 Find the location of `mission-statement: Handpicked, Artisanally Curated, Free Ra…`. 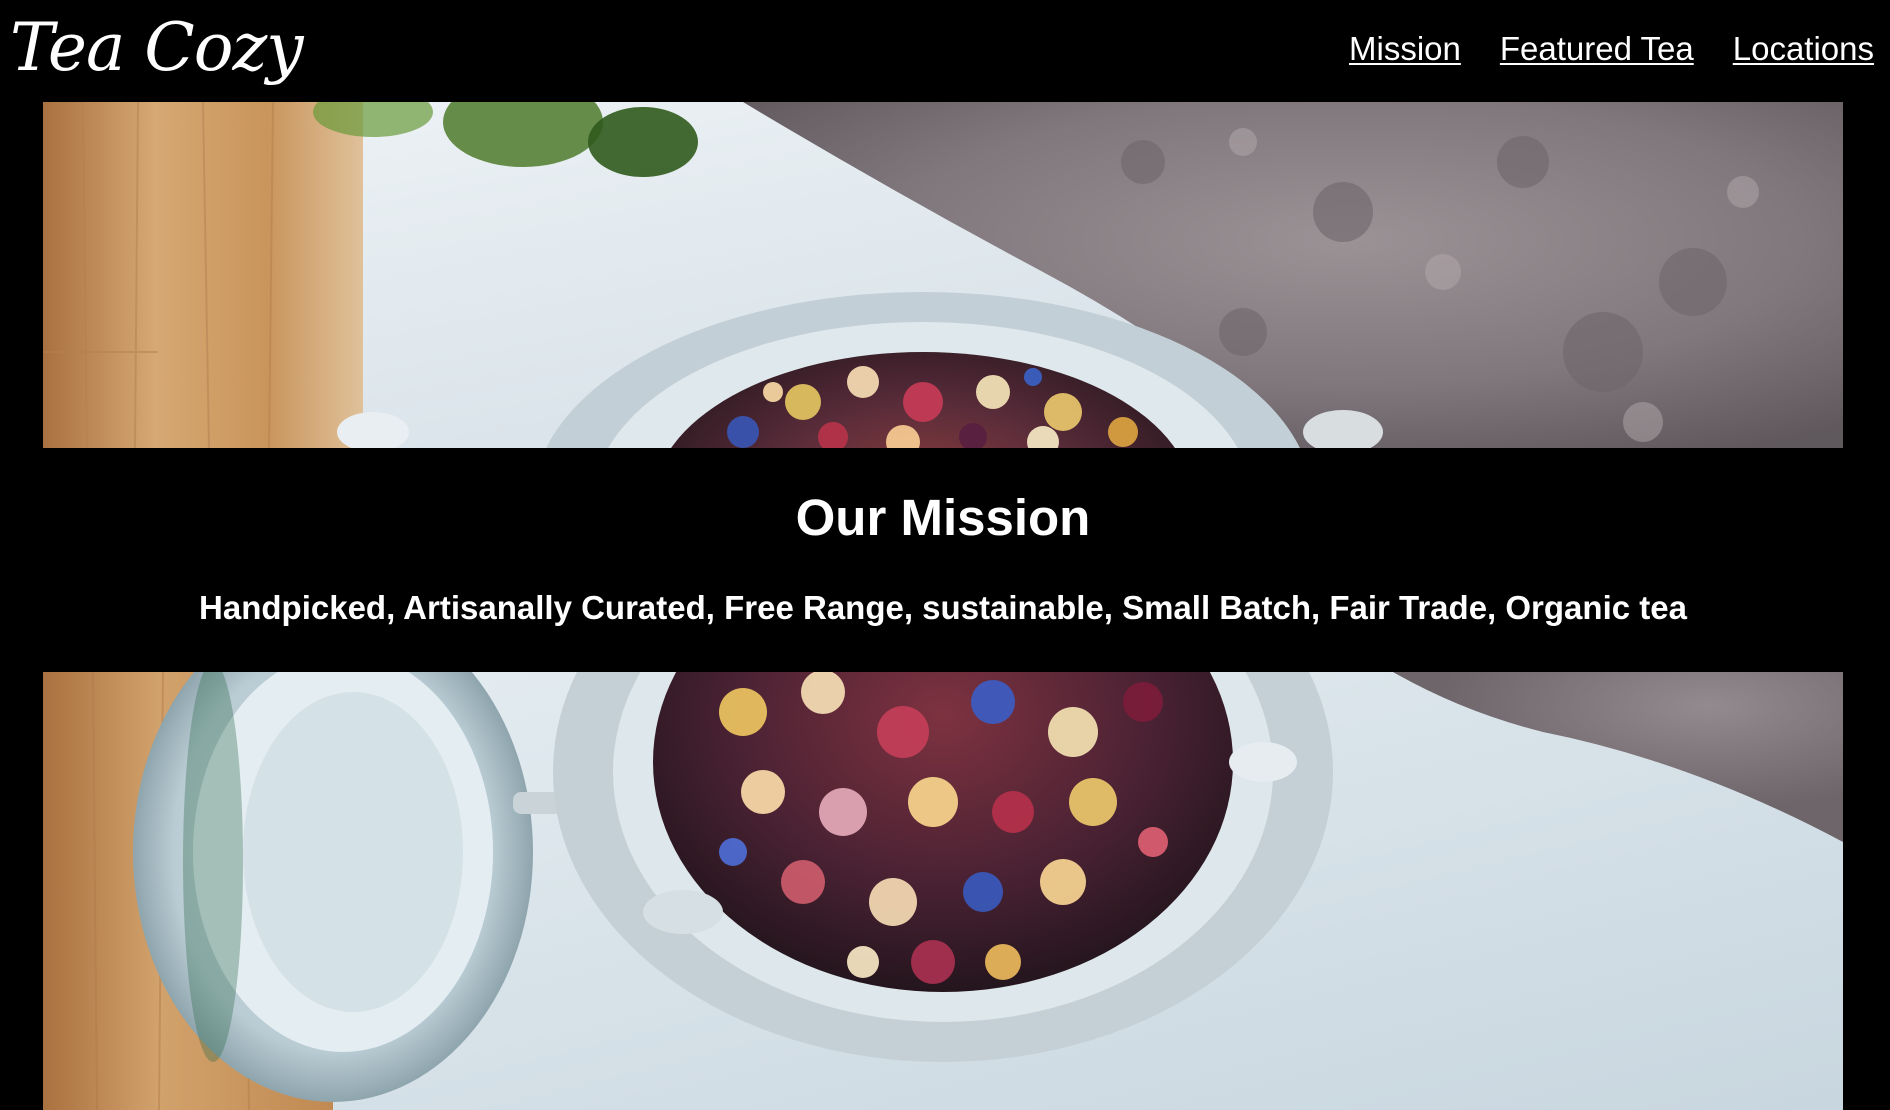

mission-statement: Handpicked, Artisanally Curated, Free Ra… is located at coordinates (943, 607).